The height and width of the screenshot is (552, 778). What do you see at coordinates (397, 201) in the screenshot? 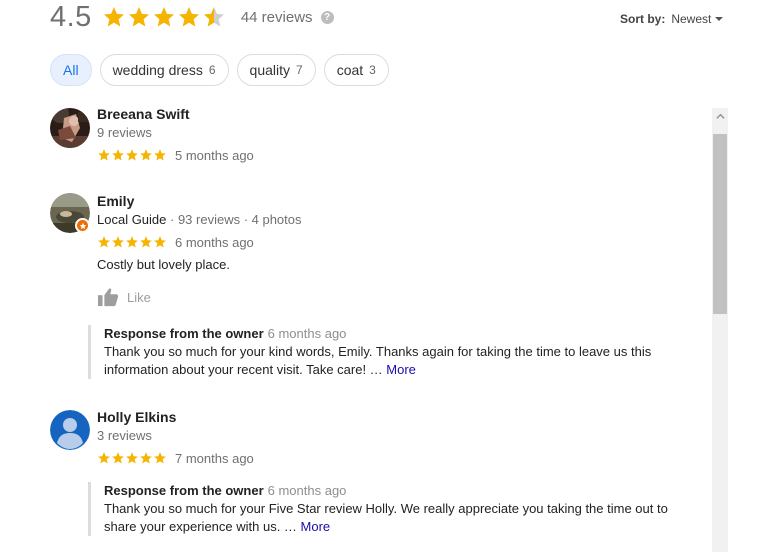
I see `reviewer-name: Emily` at bounding box center [397, 201].